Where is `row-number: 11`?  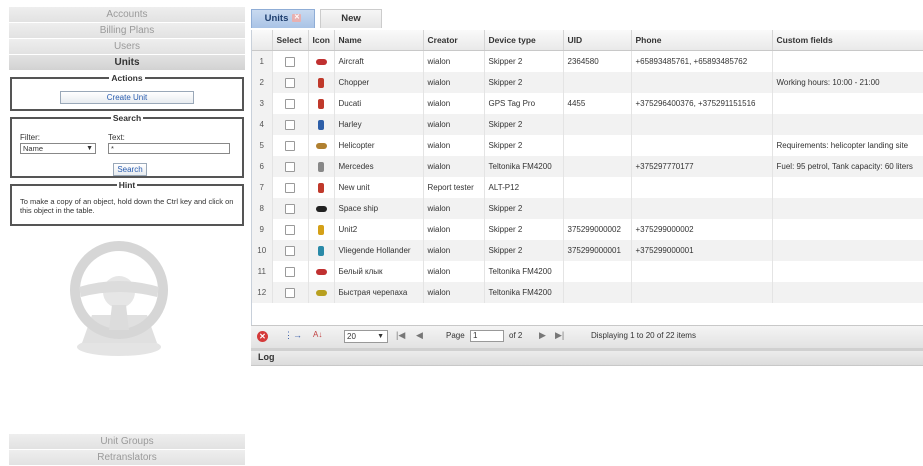
row-number: 11 is located at coordinates (262, 271).